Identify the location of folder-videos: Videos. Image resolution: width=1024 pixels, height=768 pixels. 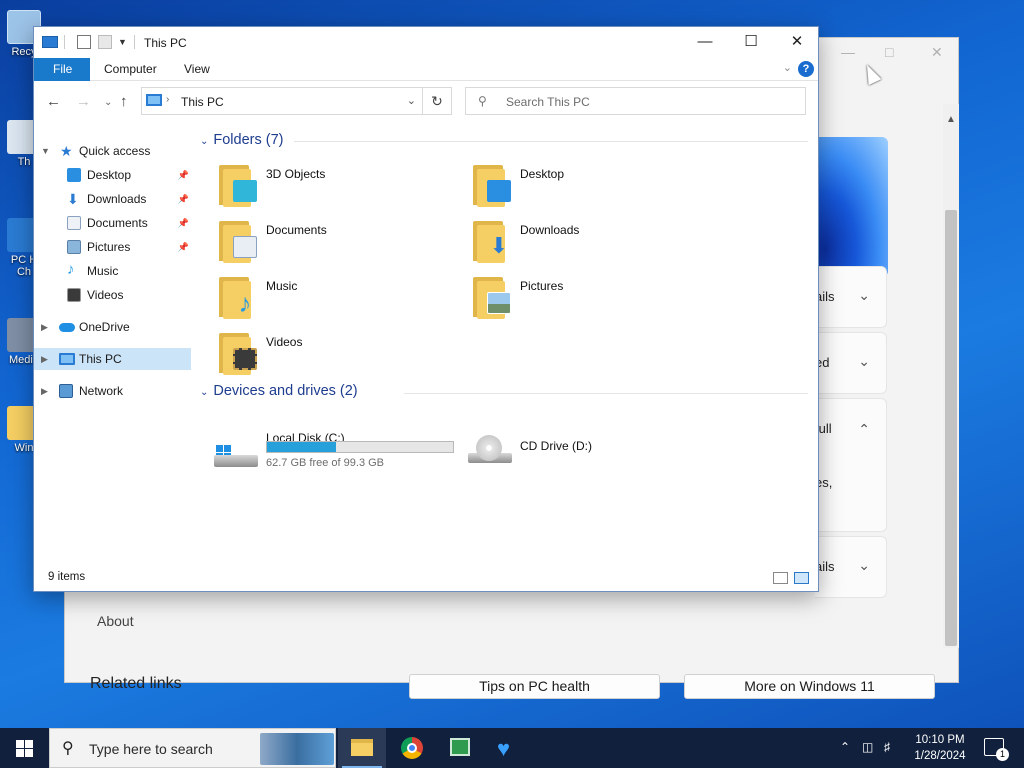
(319, 357).